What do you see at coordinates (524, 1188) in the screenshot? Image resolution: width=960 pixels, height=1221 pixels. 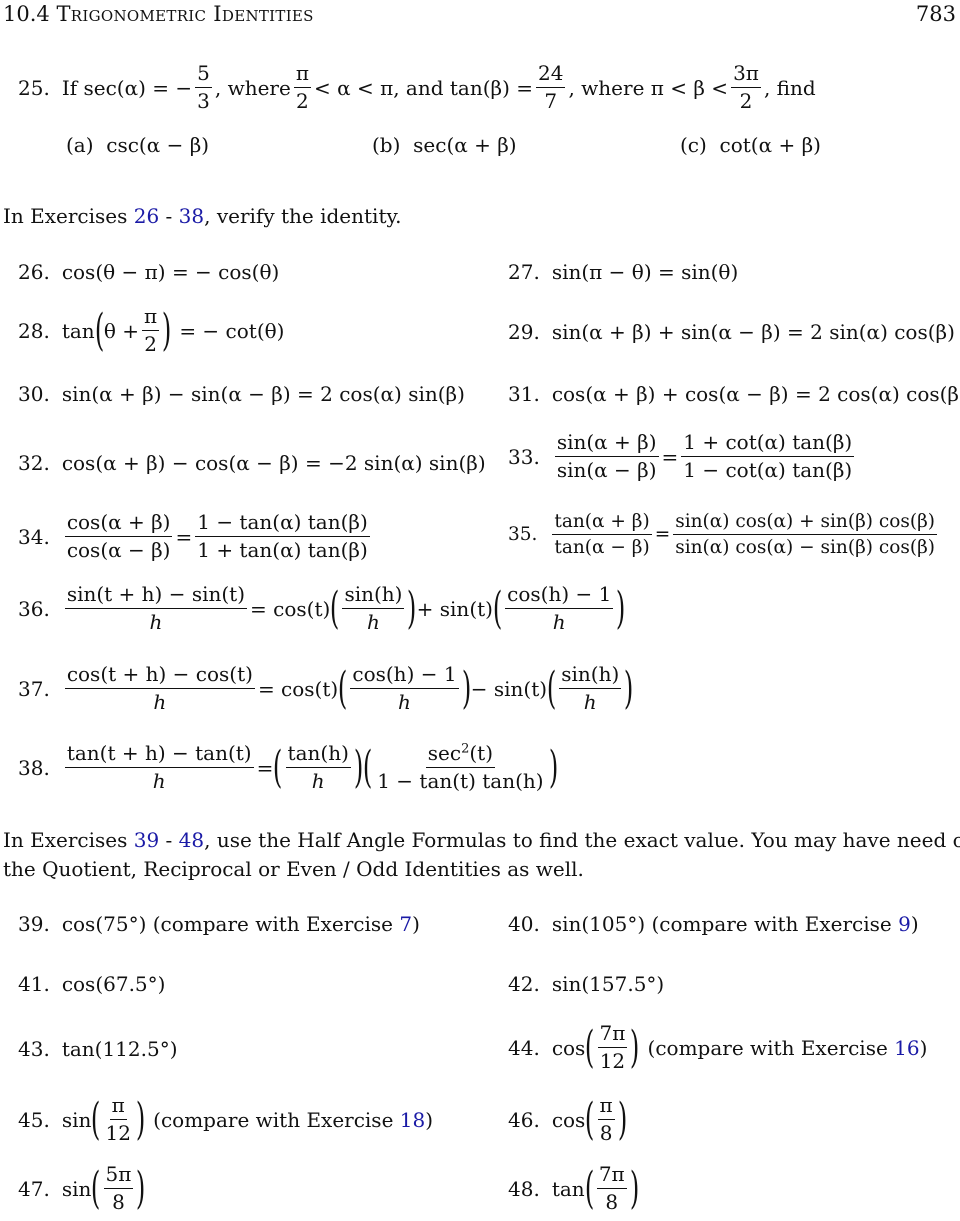 I see `exercise-number: 48.` at bounding box center [524, 1188].